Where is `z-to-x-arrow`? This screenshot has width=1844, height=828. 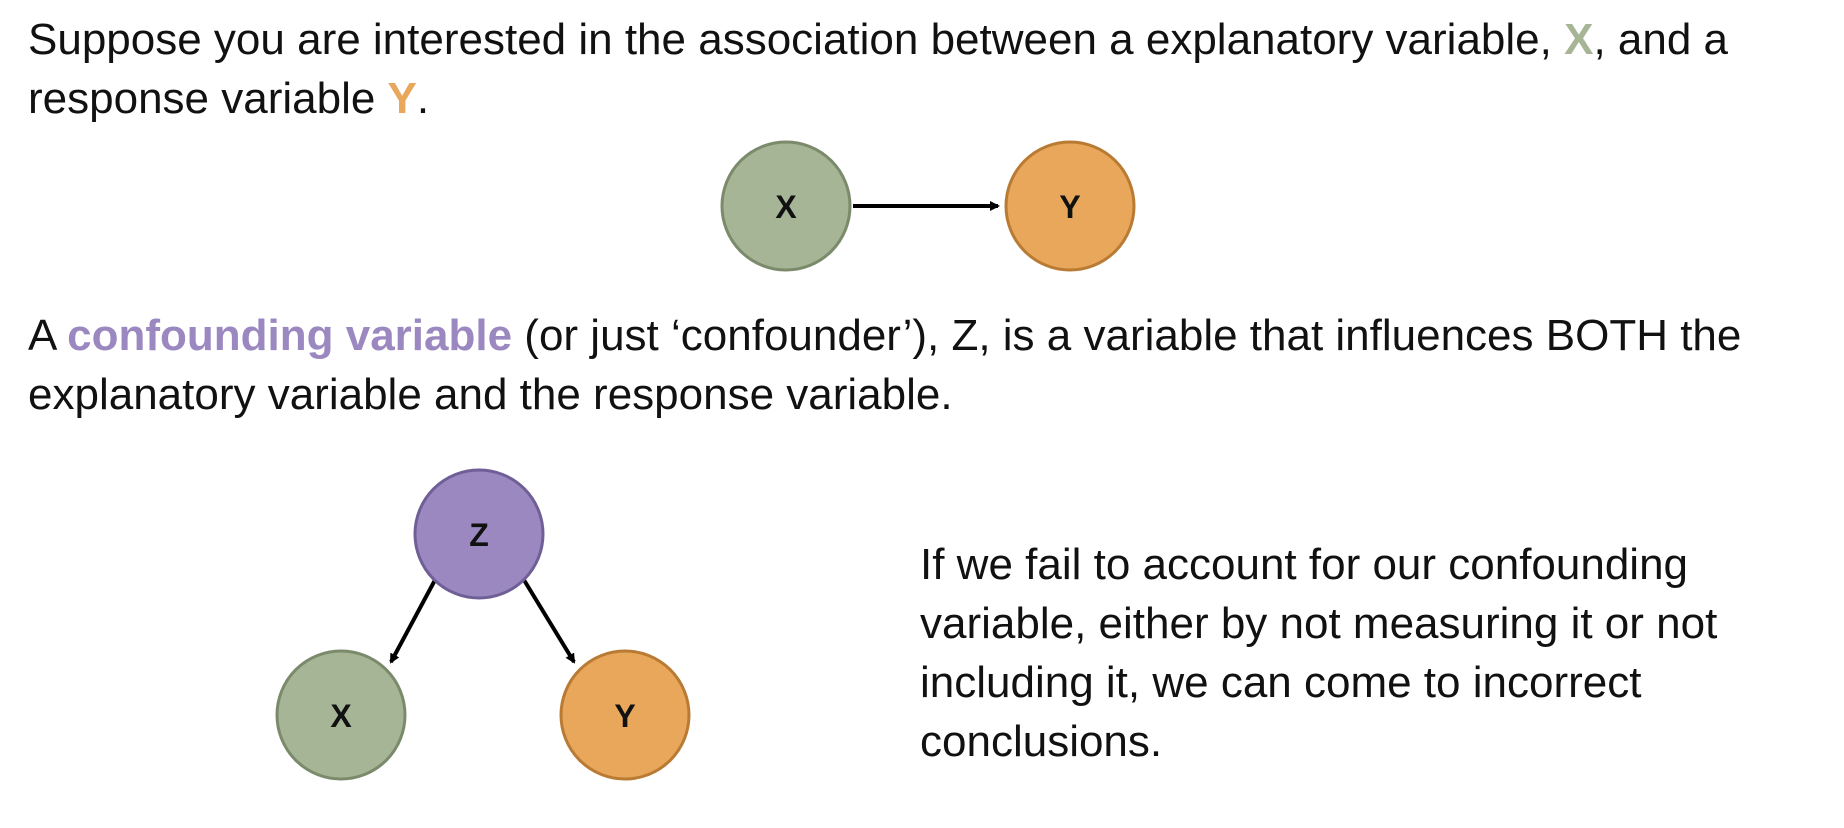 z-to-x-arrow is located at coordinates (413, 621).